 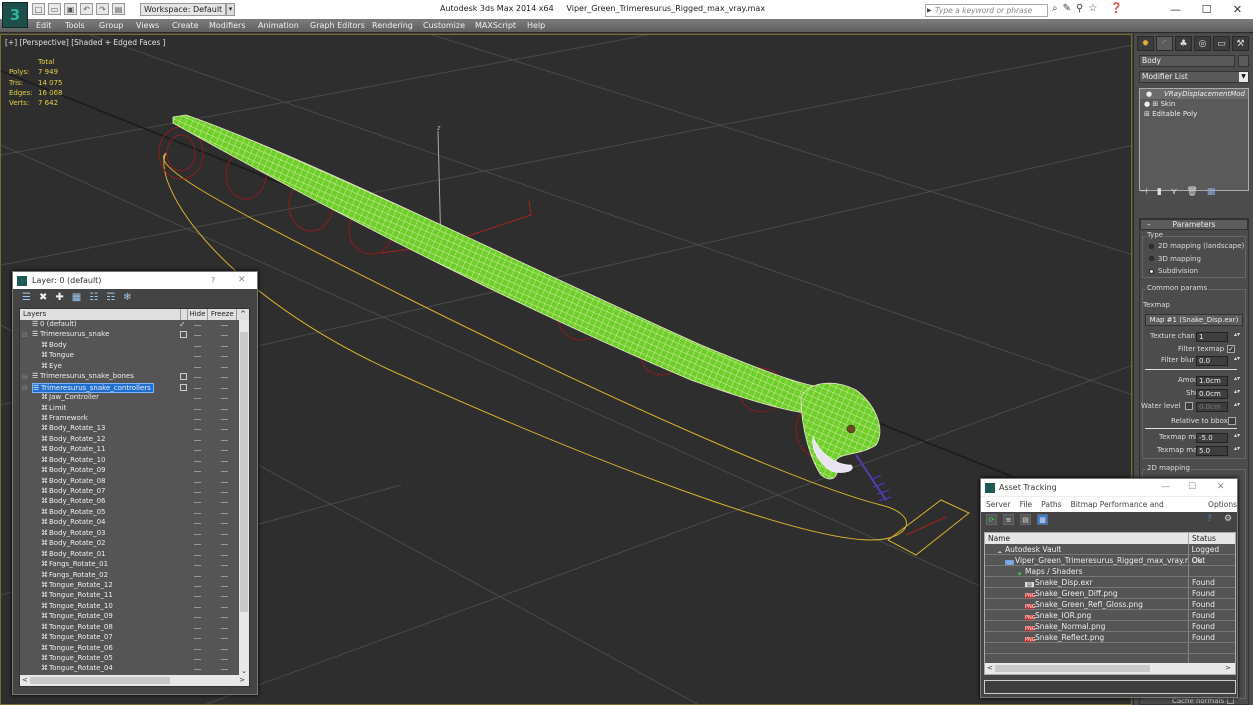 What do you see at coordinates (74, 461) in the screenshot?
I see `layer-name: ⌘Body_Rotate_10` at bounding box center [74, 461].